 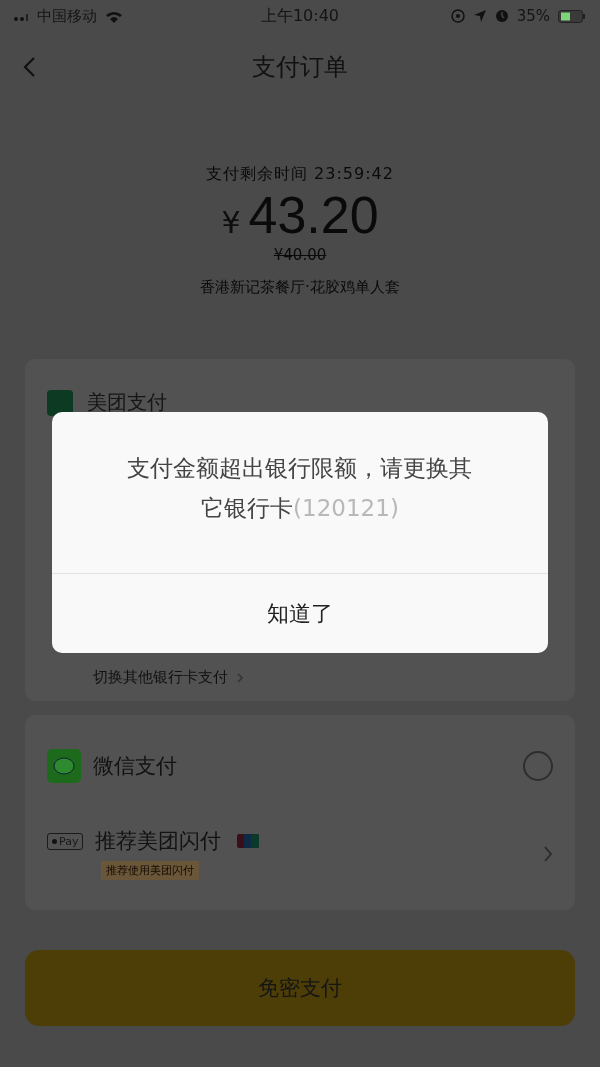 What do you see at coordinates (300, 613) in the screenshot?
I see `confirm-button: 知道了` at bounding box center [300, 613].